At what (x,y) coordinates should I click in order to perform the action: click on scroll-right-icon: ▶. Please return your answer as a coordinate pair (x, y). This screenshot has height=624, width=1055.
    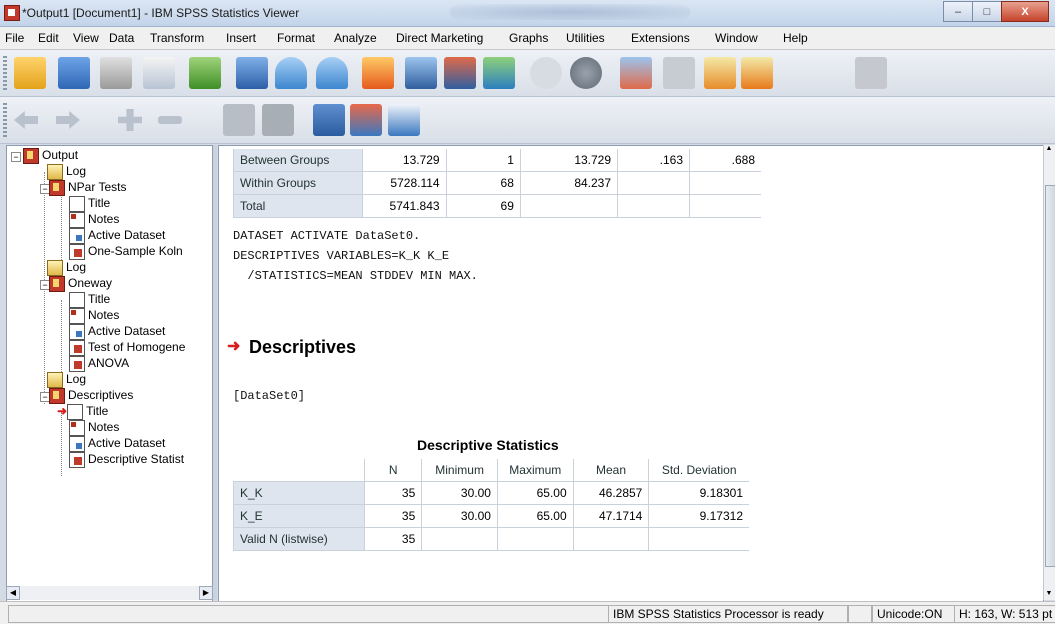
    Looking at the image, I should click on (206, 593).